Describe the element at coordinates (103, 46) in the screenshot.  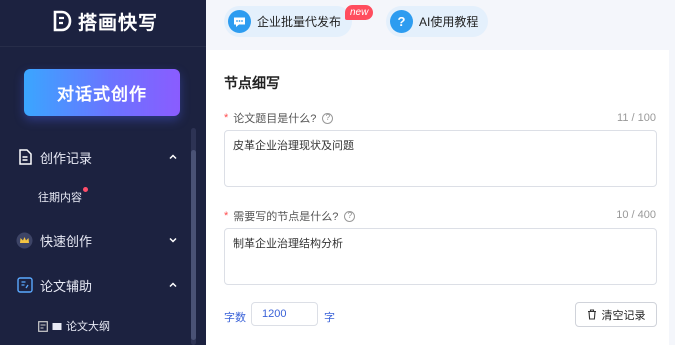
I see `logo-divider` at that location.